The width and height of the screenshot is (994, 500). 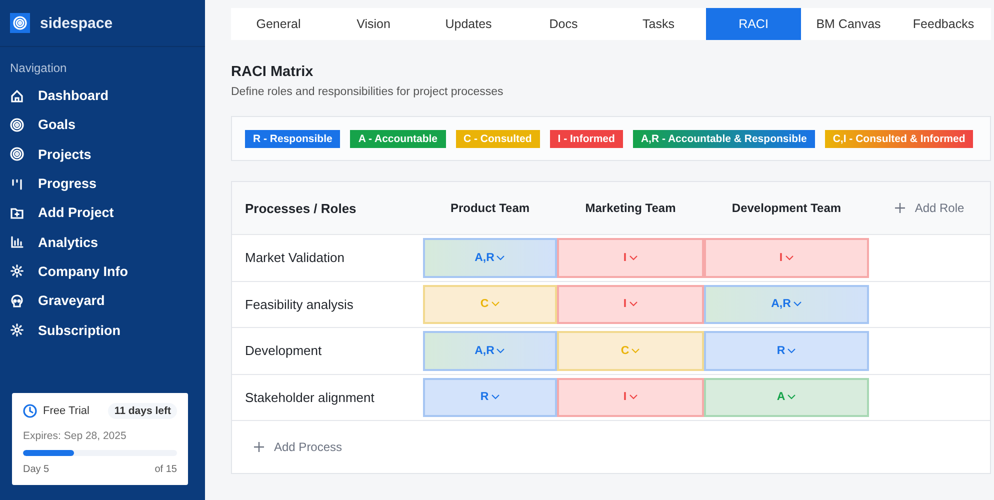 I want to click on nav-item: Add Project, so click(x=102, y=213).